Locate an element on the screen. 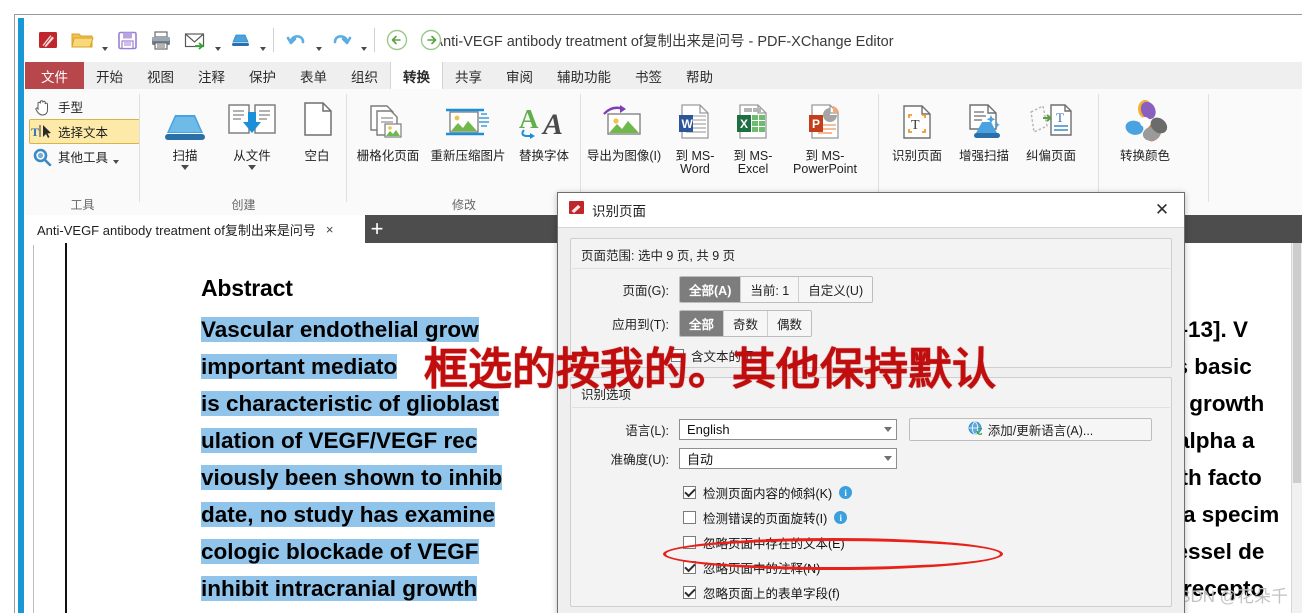  redo-dropdown-caret-icon is located at coordinates (363, 40).